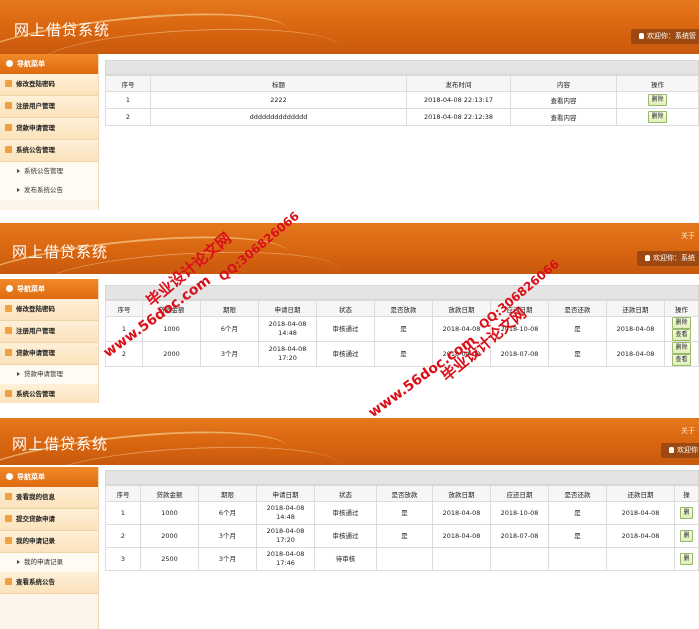  I want to click on sidebar: 导航菜单 修改登陆密码 注册用户管理 贷款申请管理 贷款申请管理 系统公告管理, so click(49, 341).